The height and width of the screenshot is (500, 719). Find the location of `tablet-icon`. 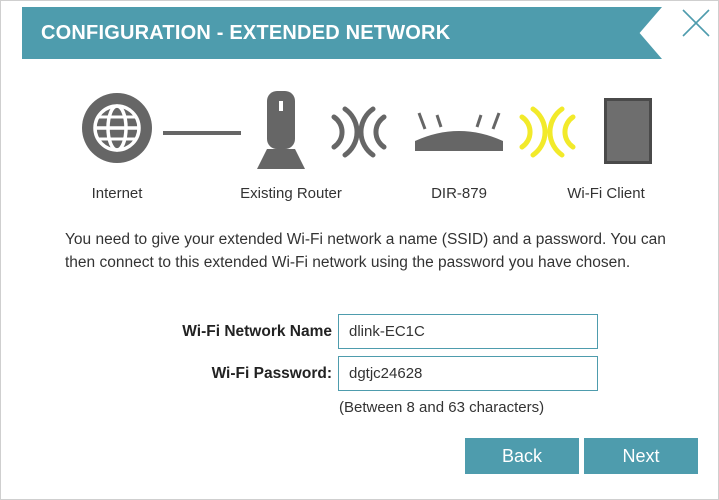

tablet-icon is located at coordinates (628, 131).